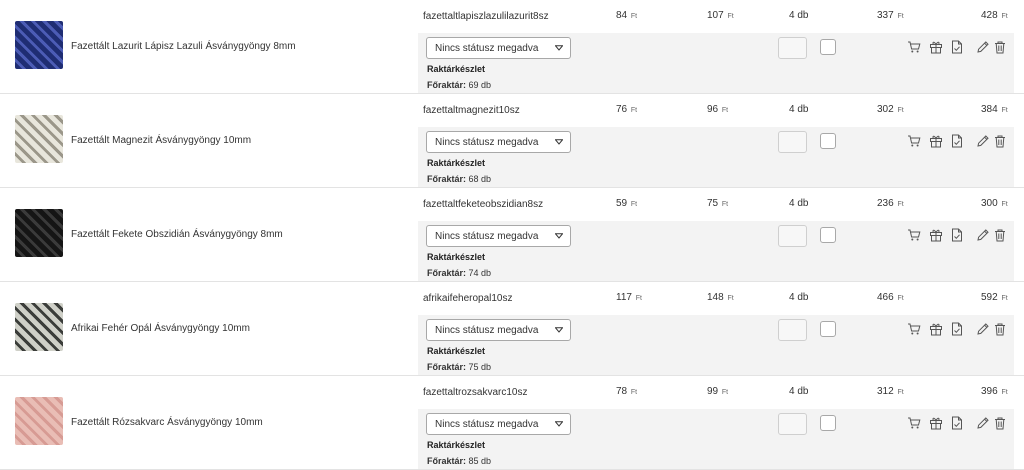  Describe the element at coordinates (459, 85) in the screenshot. I see `stock-warehouse: Főraktár: 69 db` at that location.